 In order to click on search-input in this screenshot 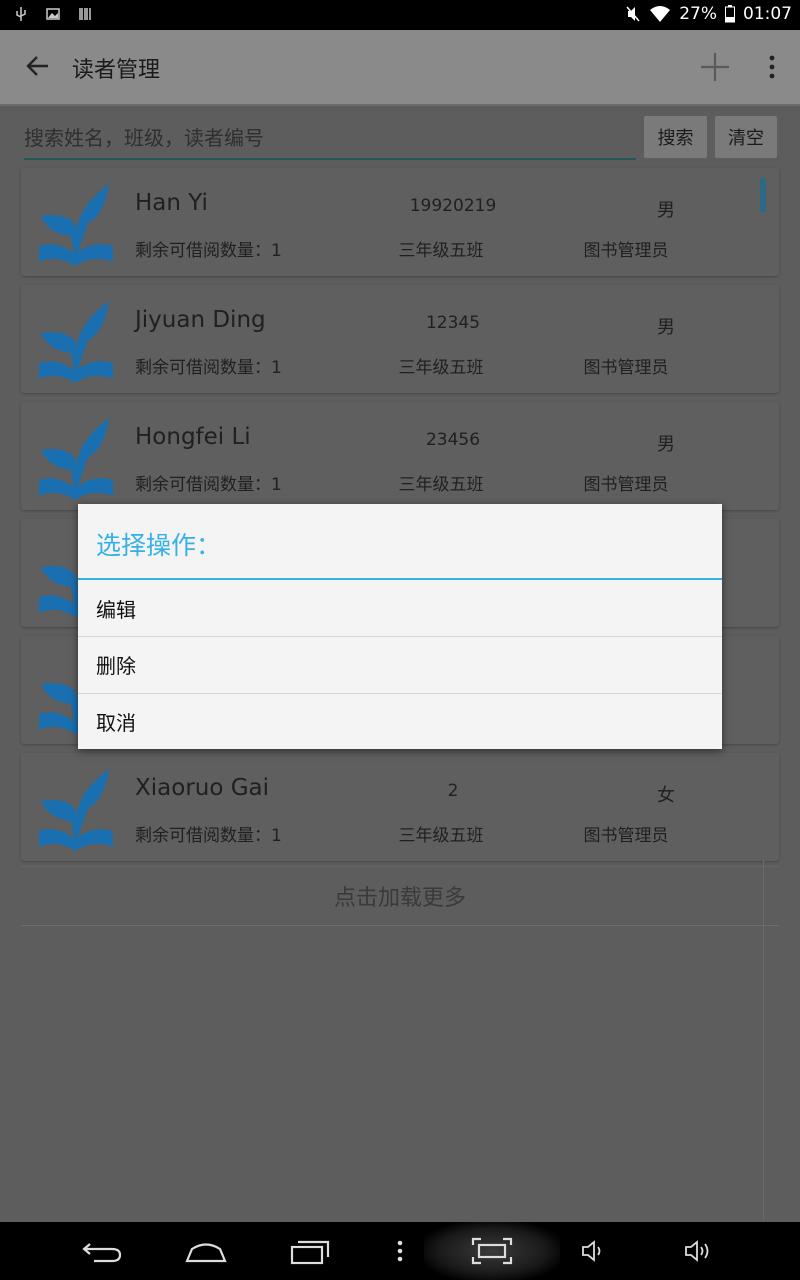, I will do `click(330, 139)`.